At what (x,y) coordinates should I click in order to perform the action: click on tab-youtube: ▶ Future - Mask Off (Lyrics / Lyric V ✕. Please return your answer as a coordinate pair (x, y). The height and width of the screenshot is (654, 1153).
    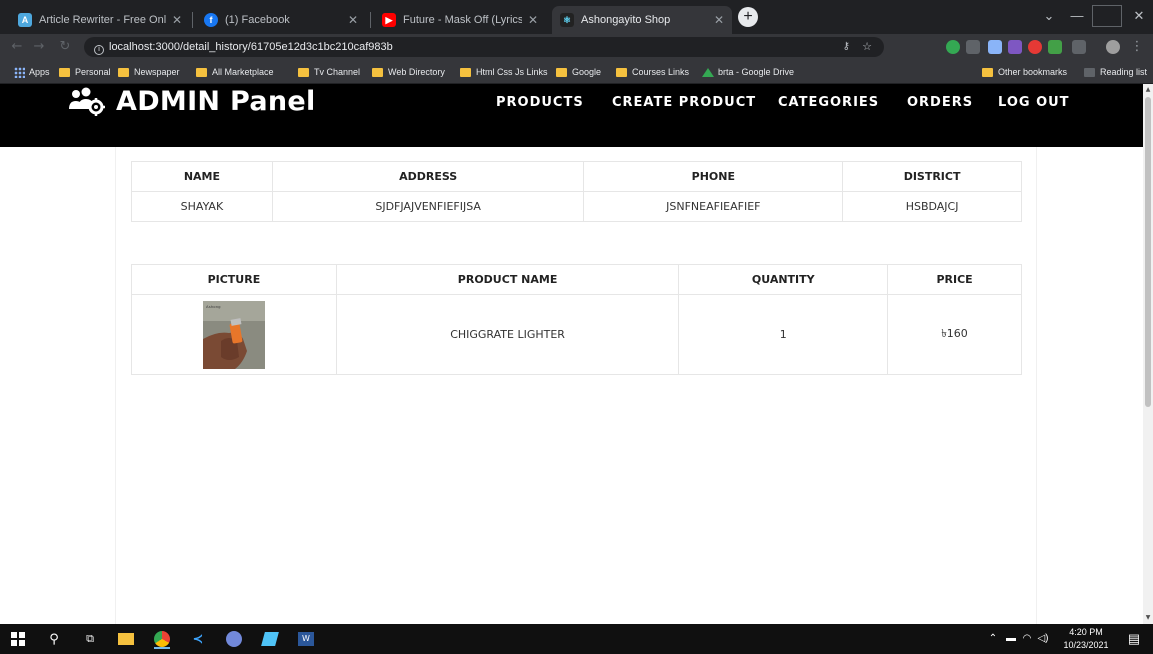
    Looking at the image, I should click on (460, 20).